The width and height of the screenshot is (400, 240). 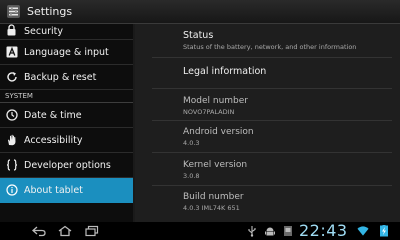 What do you see at coordinates (11, 115) in the screenshot?
I see `clock-icon` at bounding box center [11, 115].